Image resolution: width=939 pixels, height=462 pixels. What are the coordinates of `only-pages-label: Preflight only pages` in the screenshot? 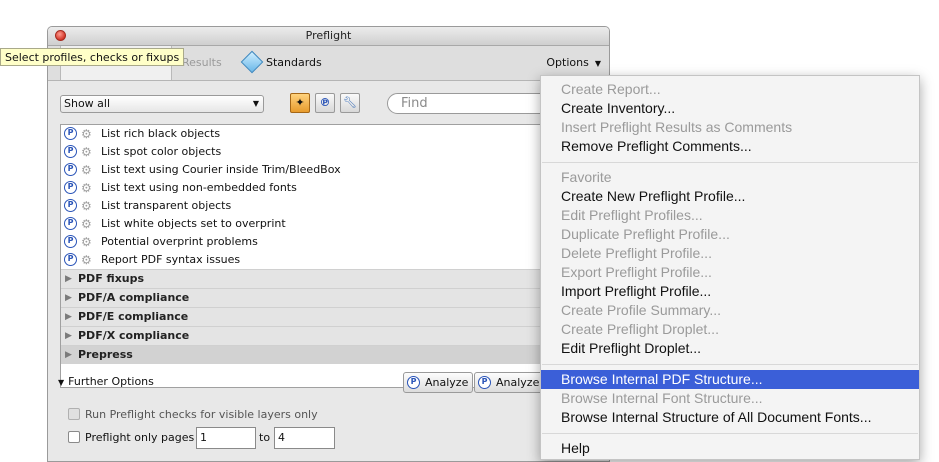 It's located at (140, 437).